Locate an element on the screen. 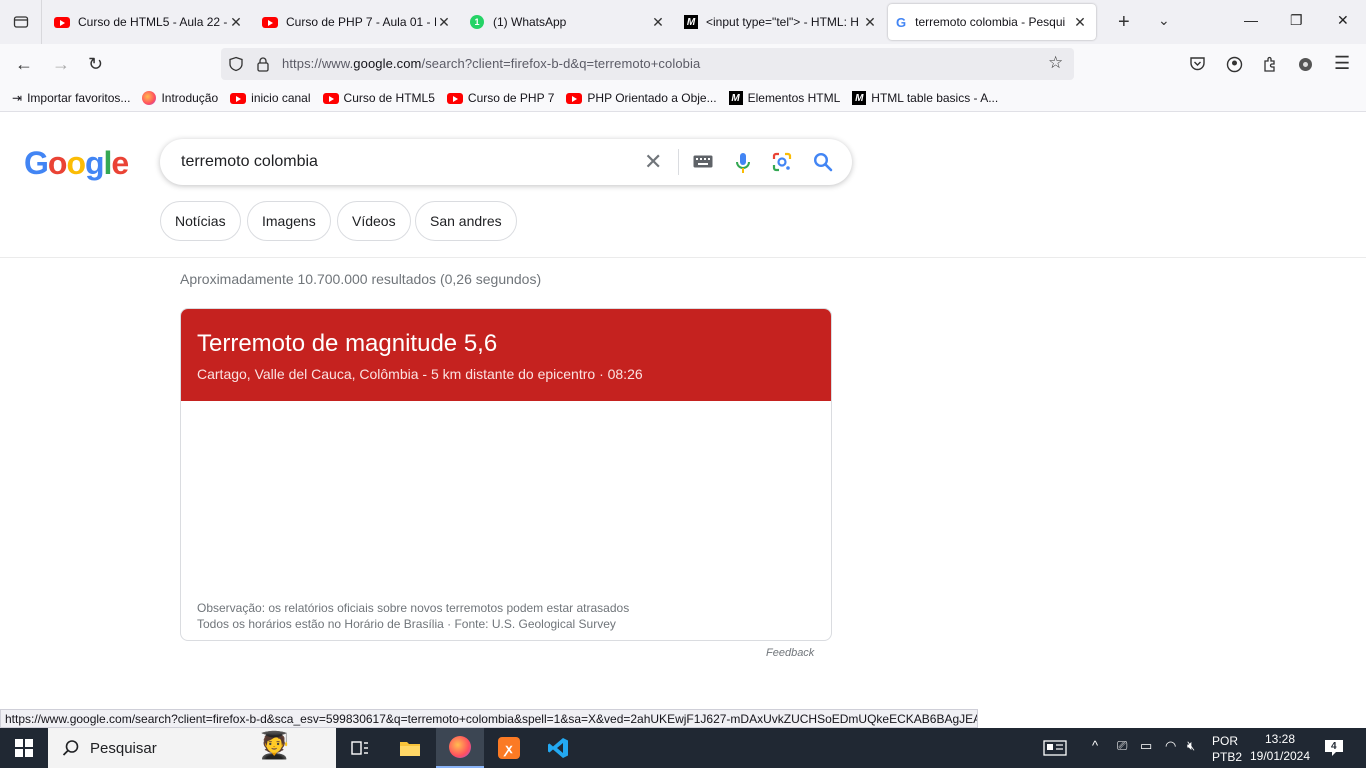 The image size is (1366, 768). google-icon: G is located at coordinates (901, 22).